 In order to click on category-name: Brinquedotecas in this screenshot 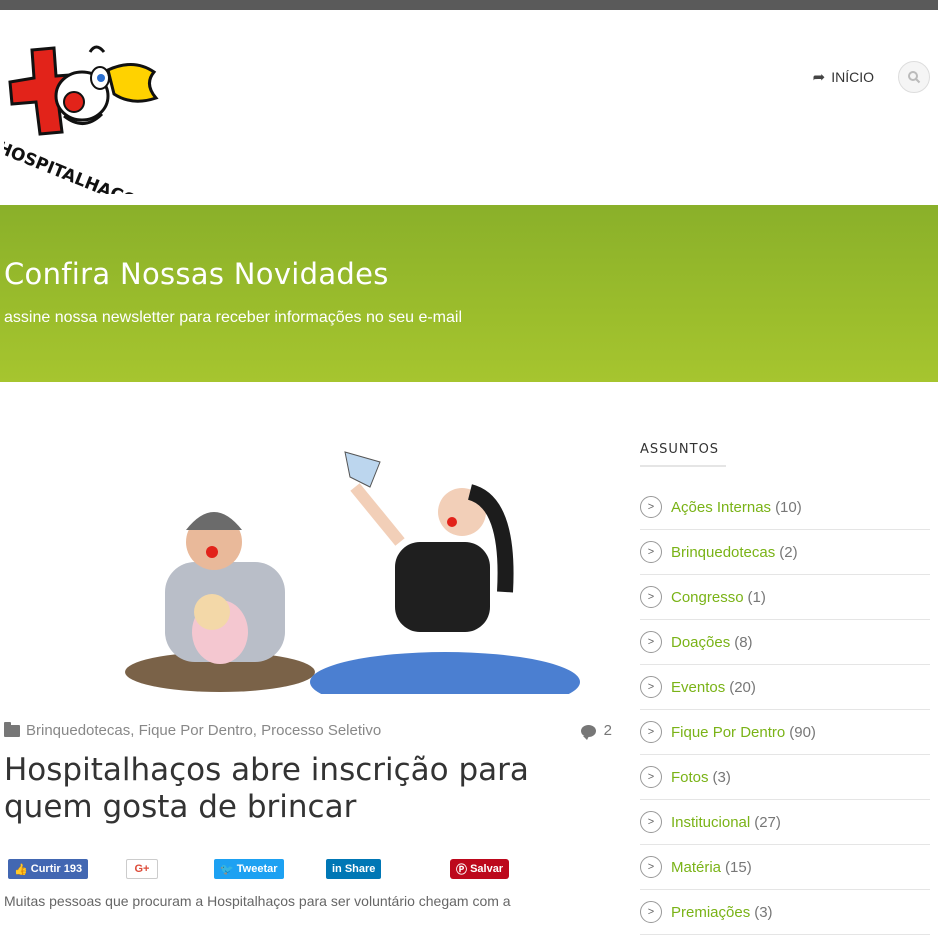, I will do `click(723, 552)`.